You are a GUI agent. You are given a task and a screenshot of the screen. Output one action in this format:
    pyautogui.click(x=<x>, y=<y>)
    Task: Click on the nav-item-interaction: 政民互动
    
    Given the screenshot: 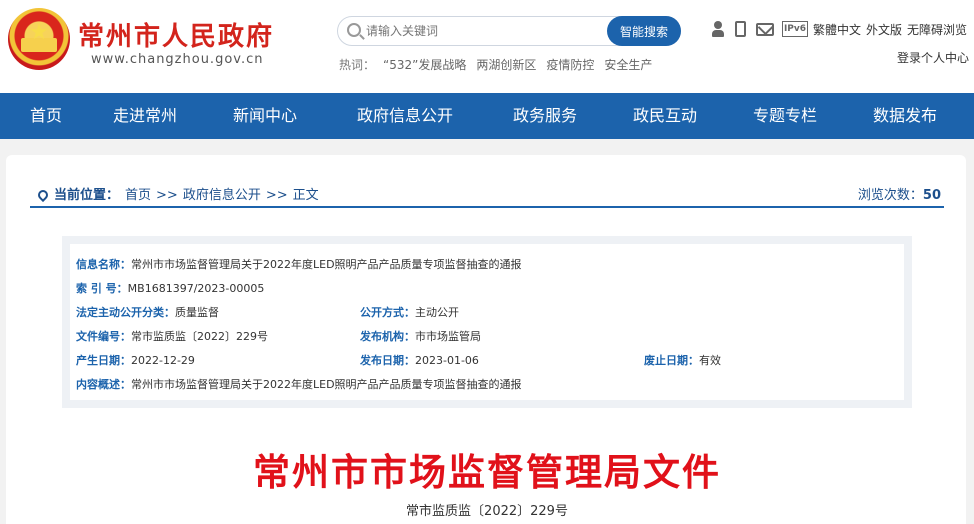 What is the action you would take?
    pyautogui.click(x=665, y=116)
    